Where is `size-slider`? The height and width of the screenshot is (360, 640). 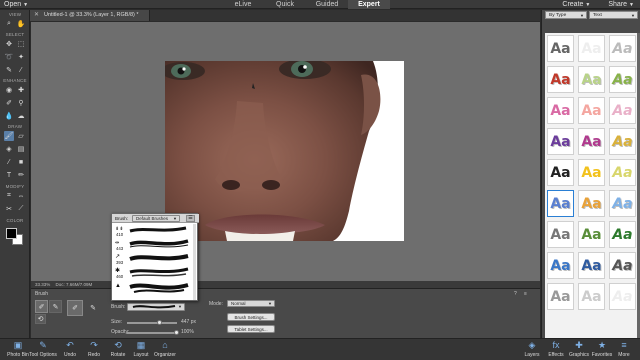
size-slider is located at coordinates (152, 323).